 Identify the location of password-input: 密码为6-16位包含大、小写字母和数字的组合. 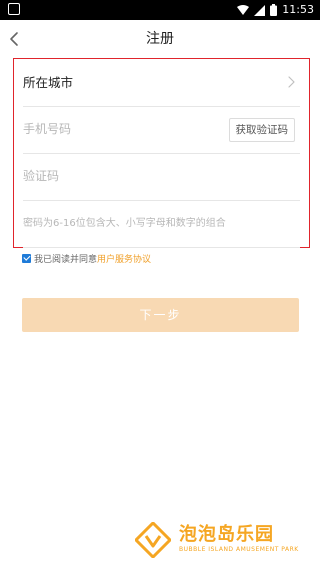
(124, 223).